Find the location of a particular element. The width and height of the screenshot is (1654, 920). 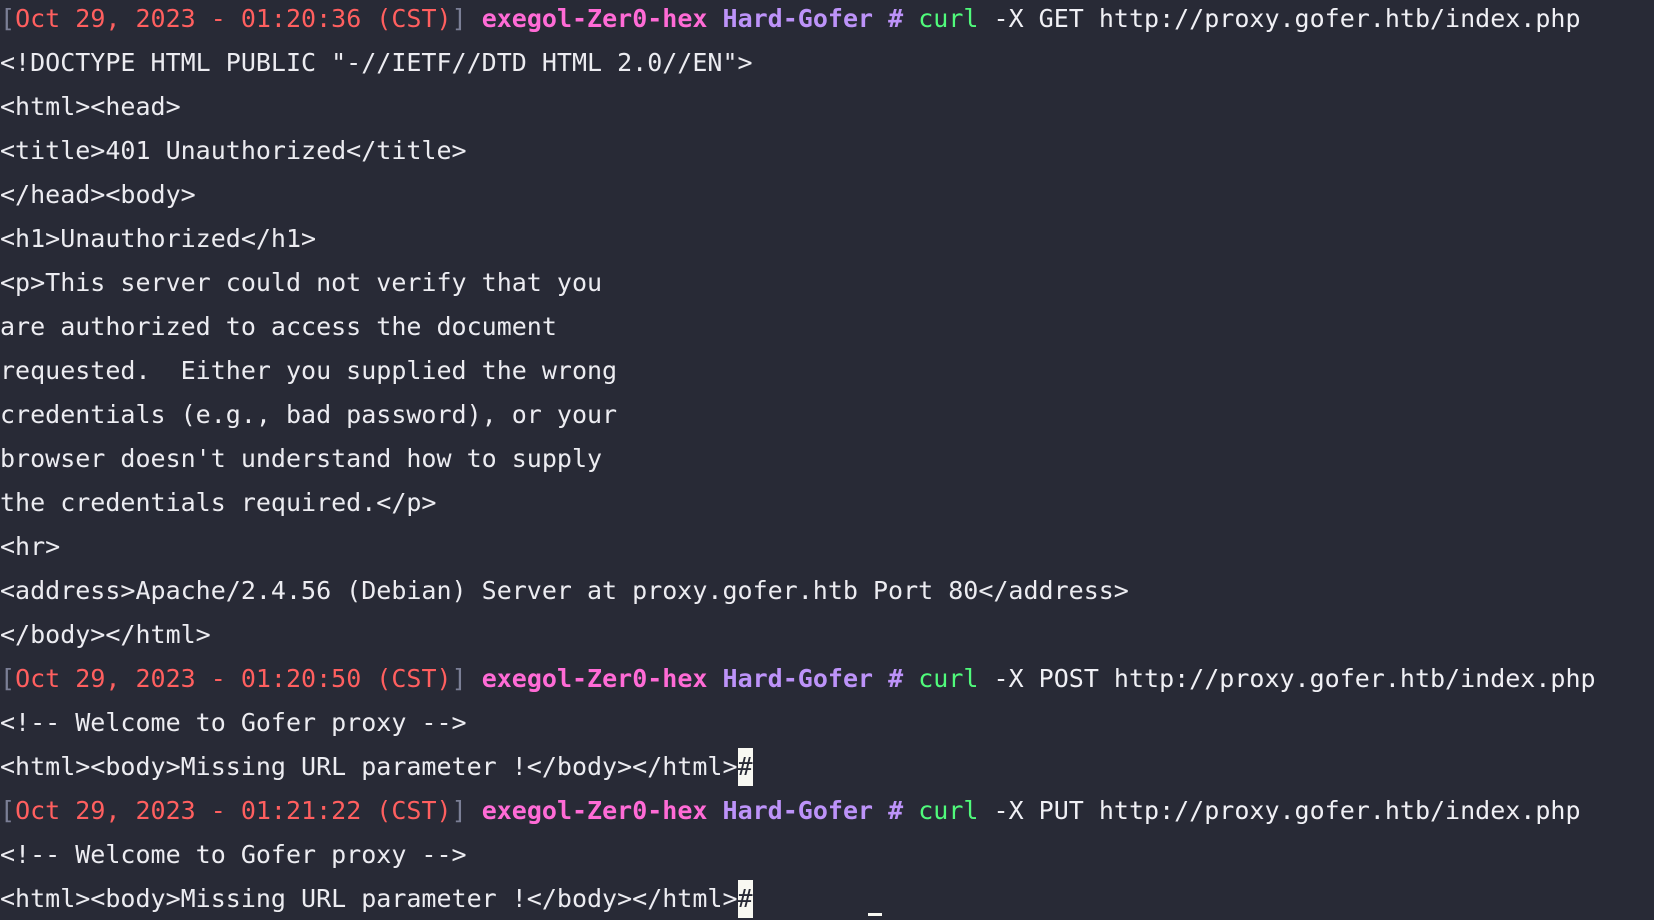

output-line: requested. Either you supplied the wrong is located at coordinates (309, 370).